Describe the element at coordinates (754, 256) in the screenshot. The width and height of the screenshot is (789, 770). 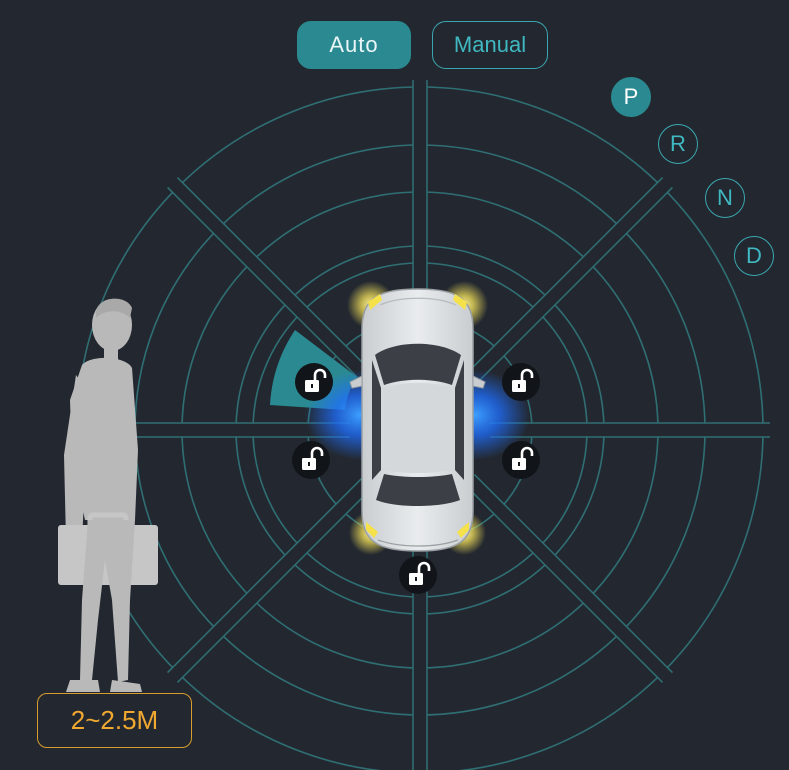
I see `gear-d-button: D` at that location.